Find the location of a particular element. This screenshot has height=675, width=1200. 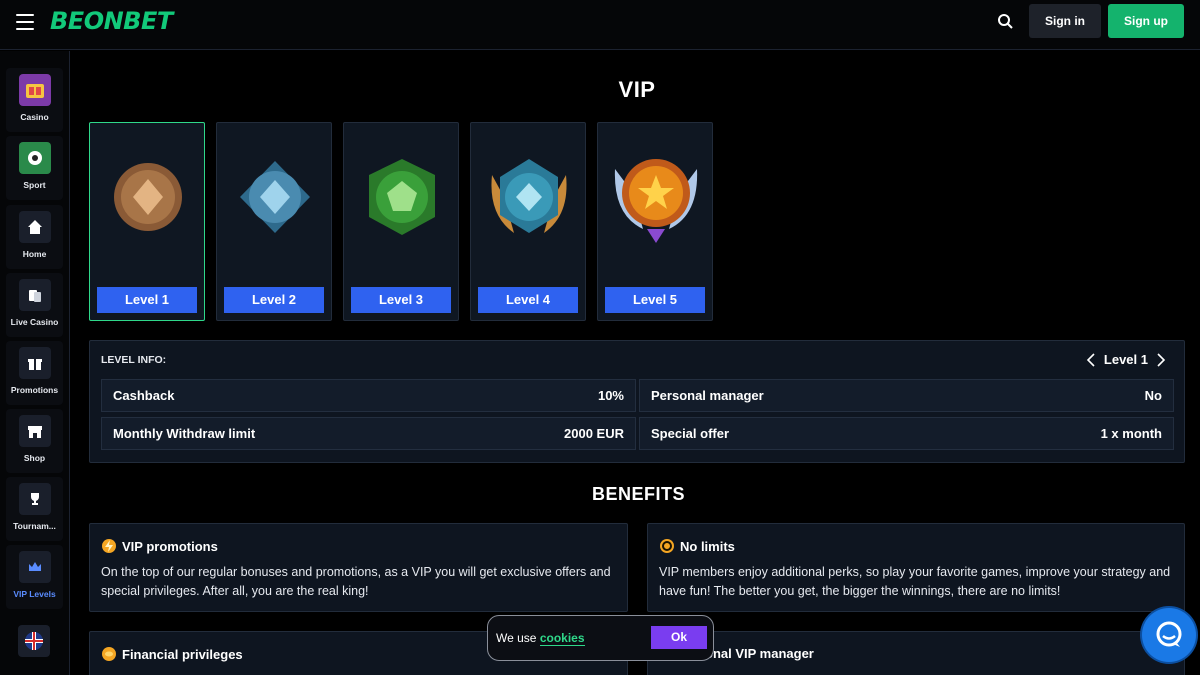

benefits-title: BENEFITS is located at coordinates (639, 494).